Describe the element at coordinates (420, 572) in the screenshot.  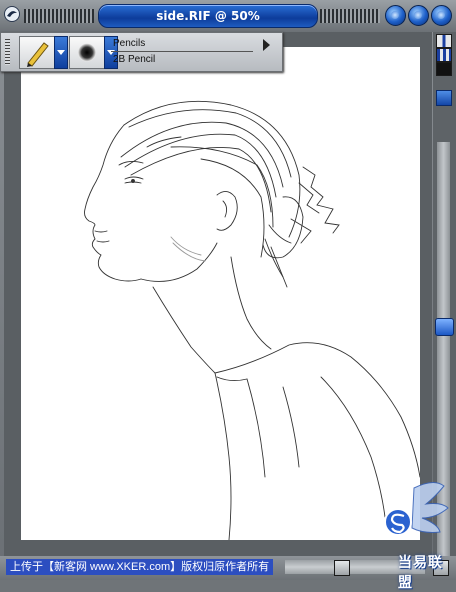
I see `watermark-text: 当易联盟` at that location.